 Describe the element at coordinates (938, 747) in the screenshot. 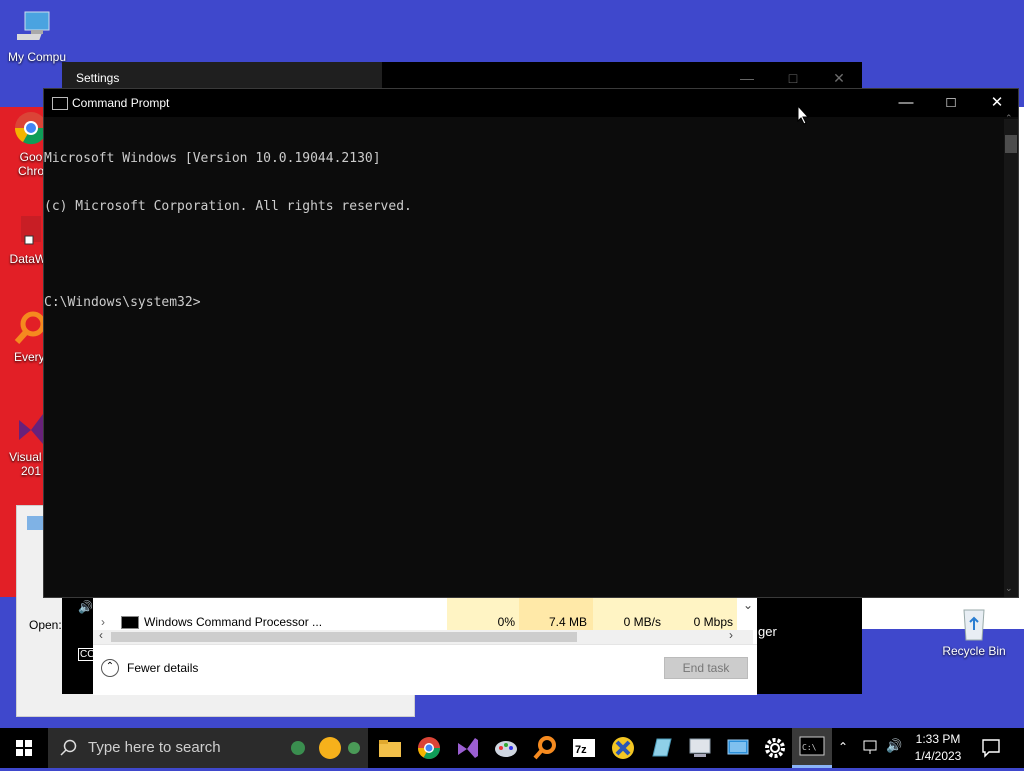

I see `clock: 1:33 PM 1/4/2023` at that location.